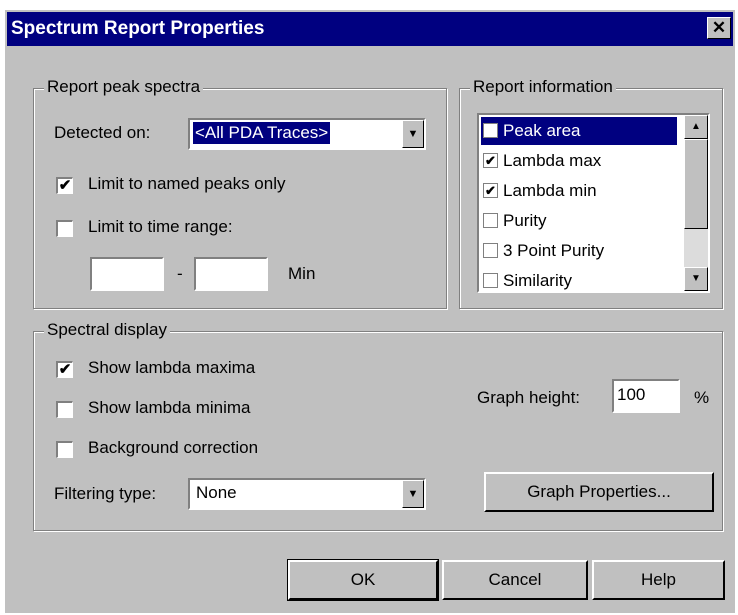 This screenshot has width=738, height=615. Describe the element at coordinates (702, 397) in the screenshot. I see `graph-height-unit: %` at that location.